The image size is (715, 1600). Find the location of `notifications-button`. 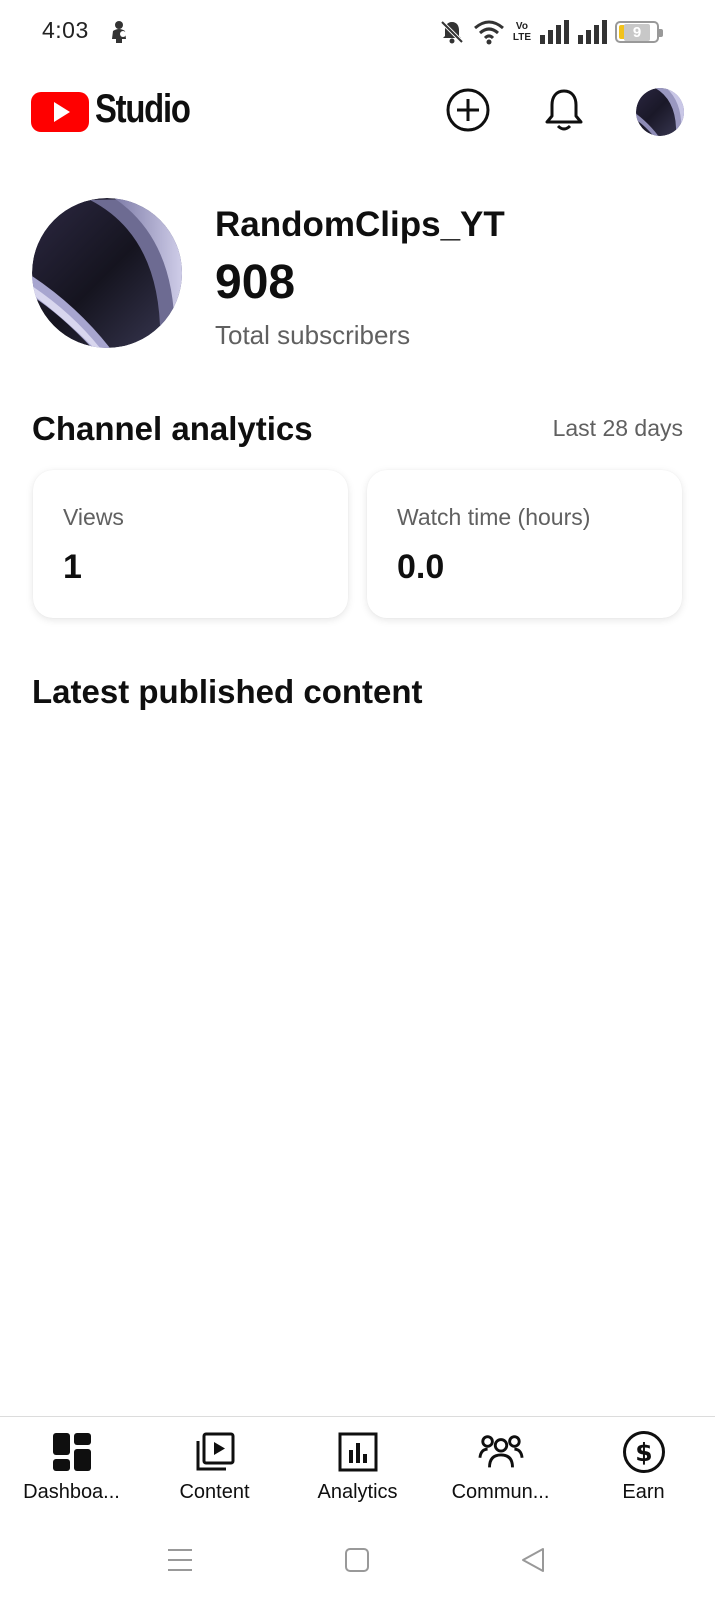

notifications-button is located at coordinates (564, 112).